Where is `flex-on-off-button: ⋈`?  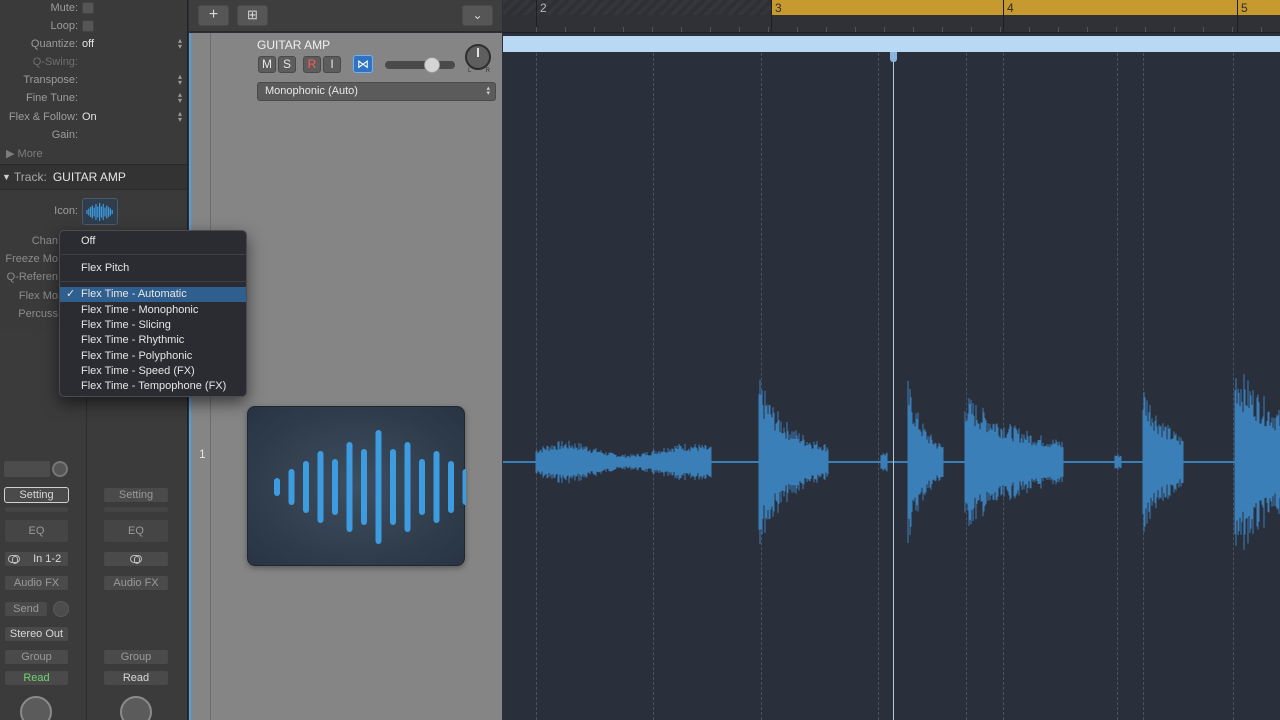 flex-on-off-button: ⋈ is located at coordinates (363, 64).